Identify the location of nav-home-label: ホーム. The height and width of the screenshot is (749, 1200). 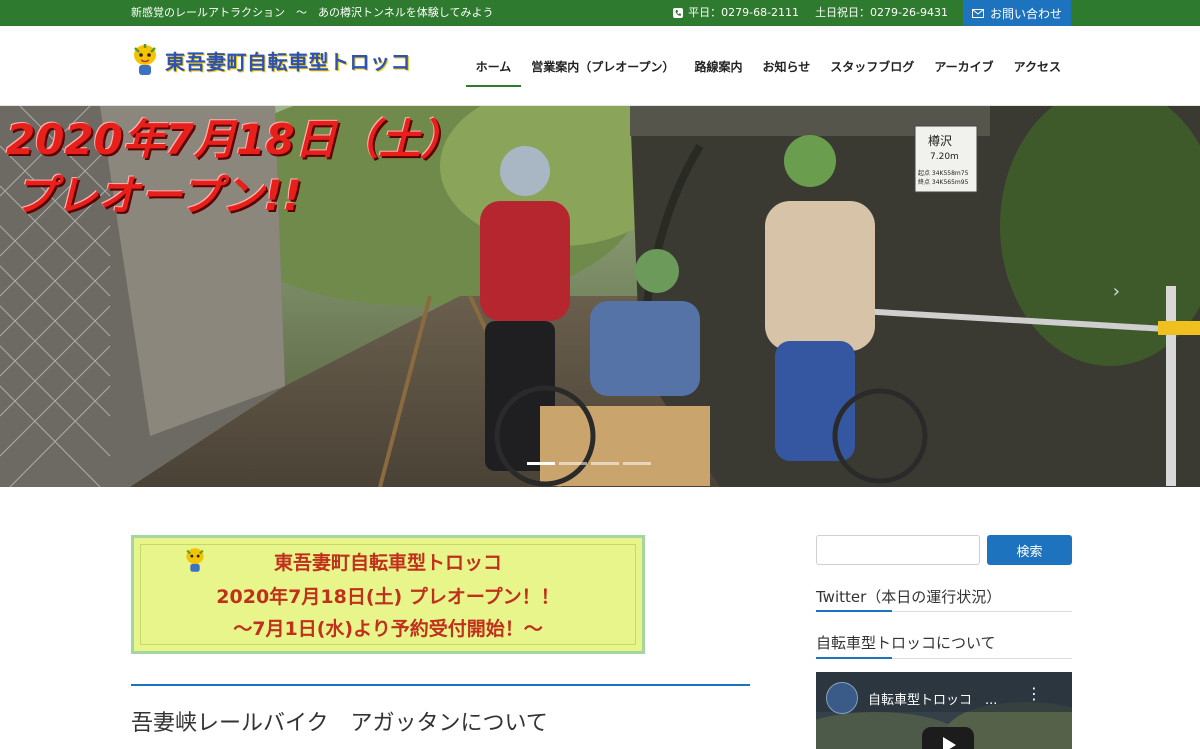
(493, 66).